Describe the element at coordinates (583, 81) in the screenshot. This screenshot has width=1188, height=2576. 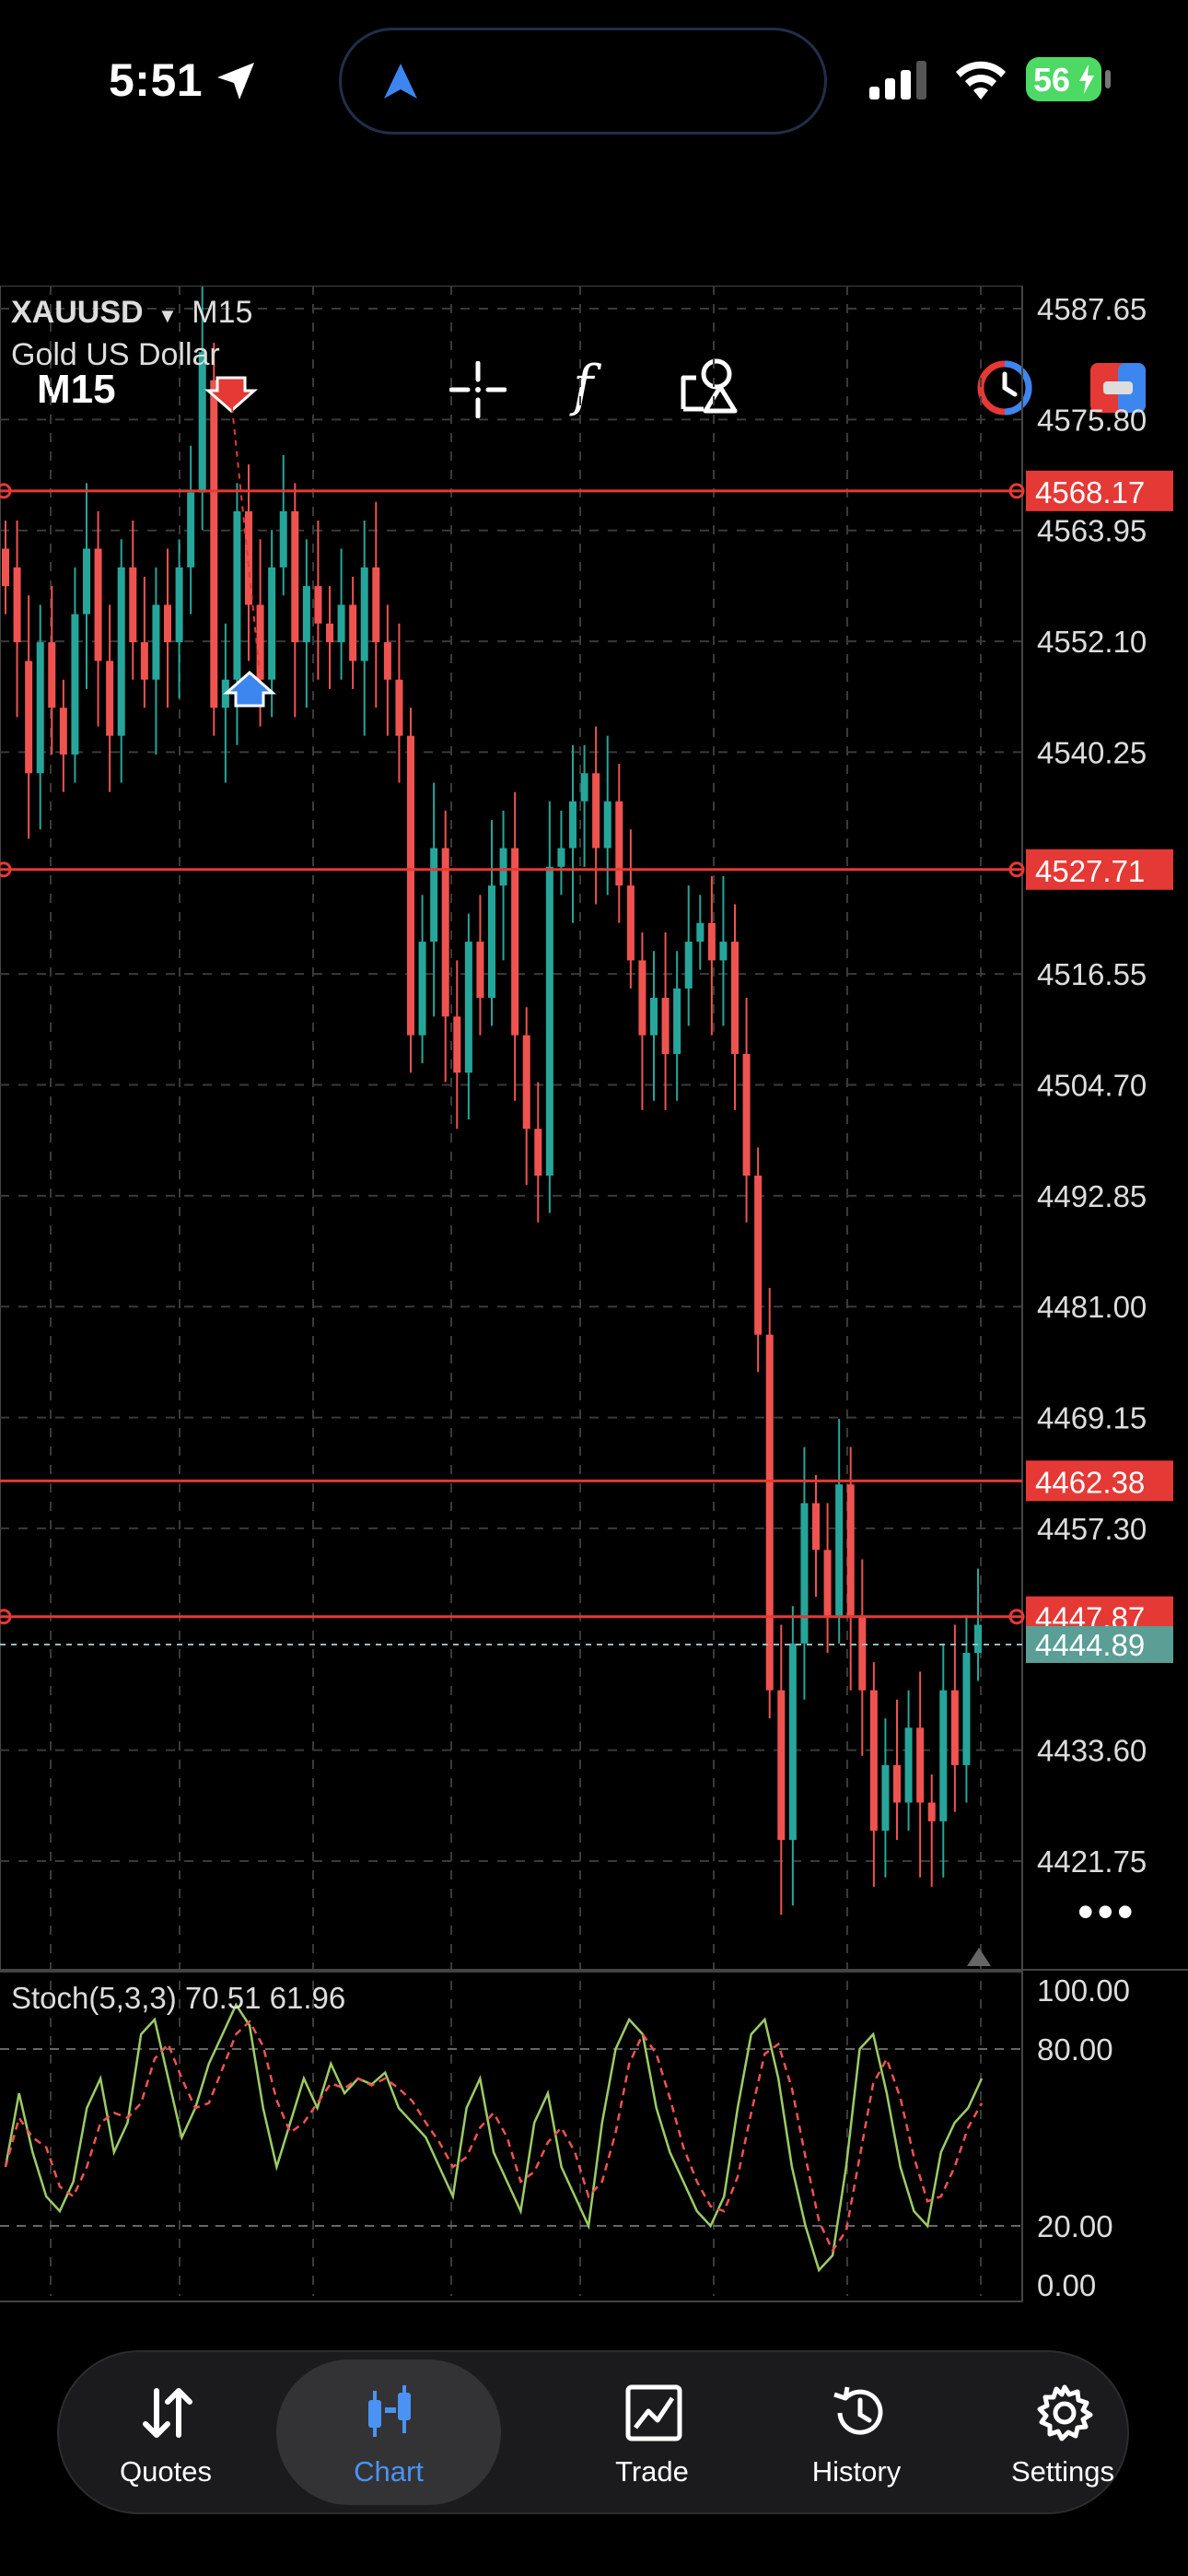
I see `dynamic-island` at that location.